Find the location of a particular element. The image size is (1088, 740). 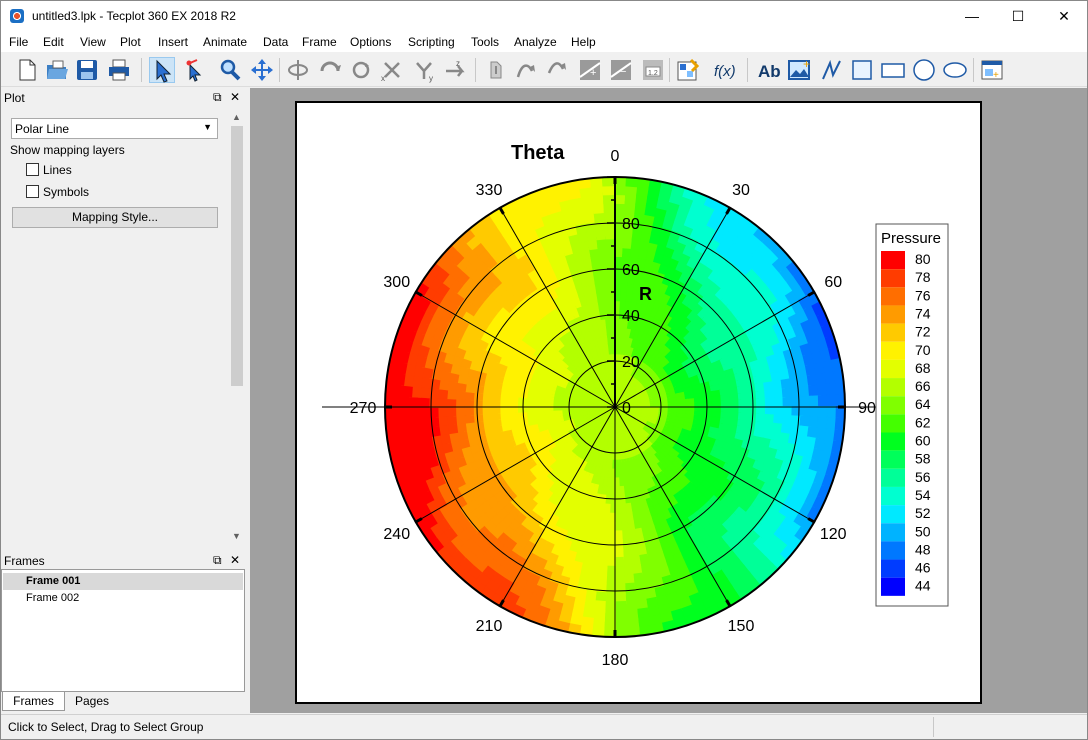

menu-scripting: Scripting is located at coordinates (431, 42).